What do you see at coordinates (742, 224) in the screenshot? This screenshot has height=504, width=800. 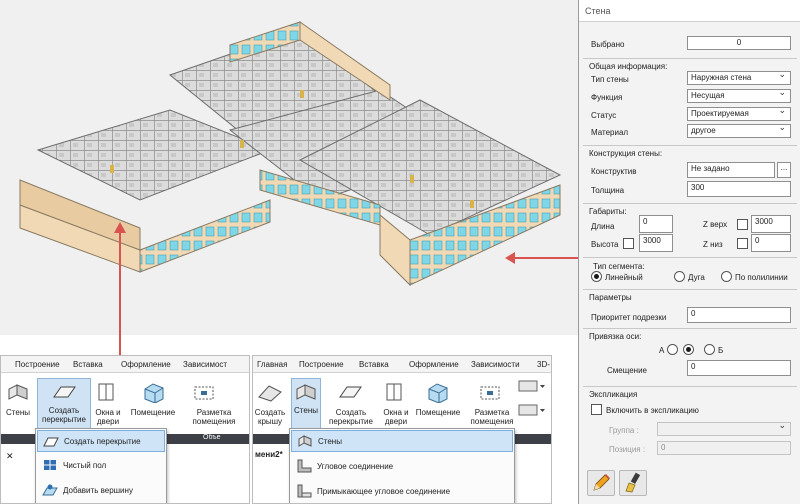 I see `ztop-checkbox` at bounding box center [742, 224].